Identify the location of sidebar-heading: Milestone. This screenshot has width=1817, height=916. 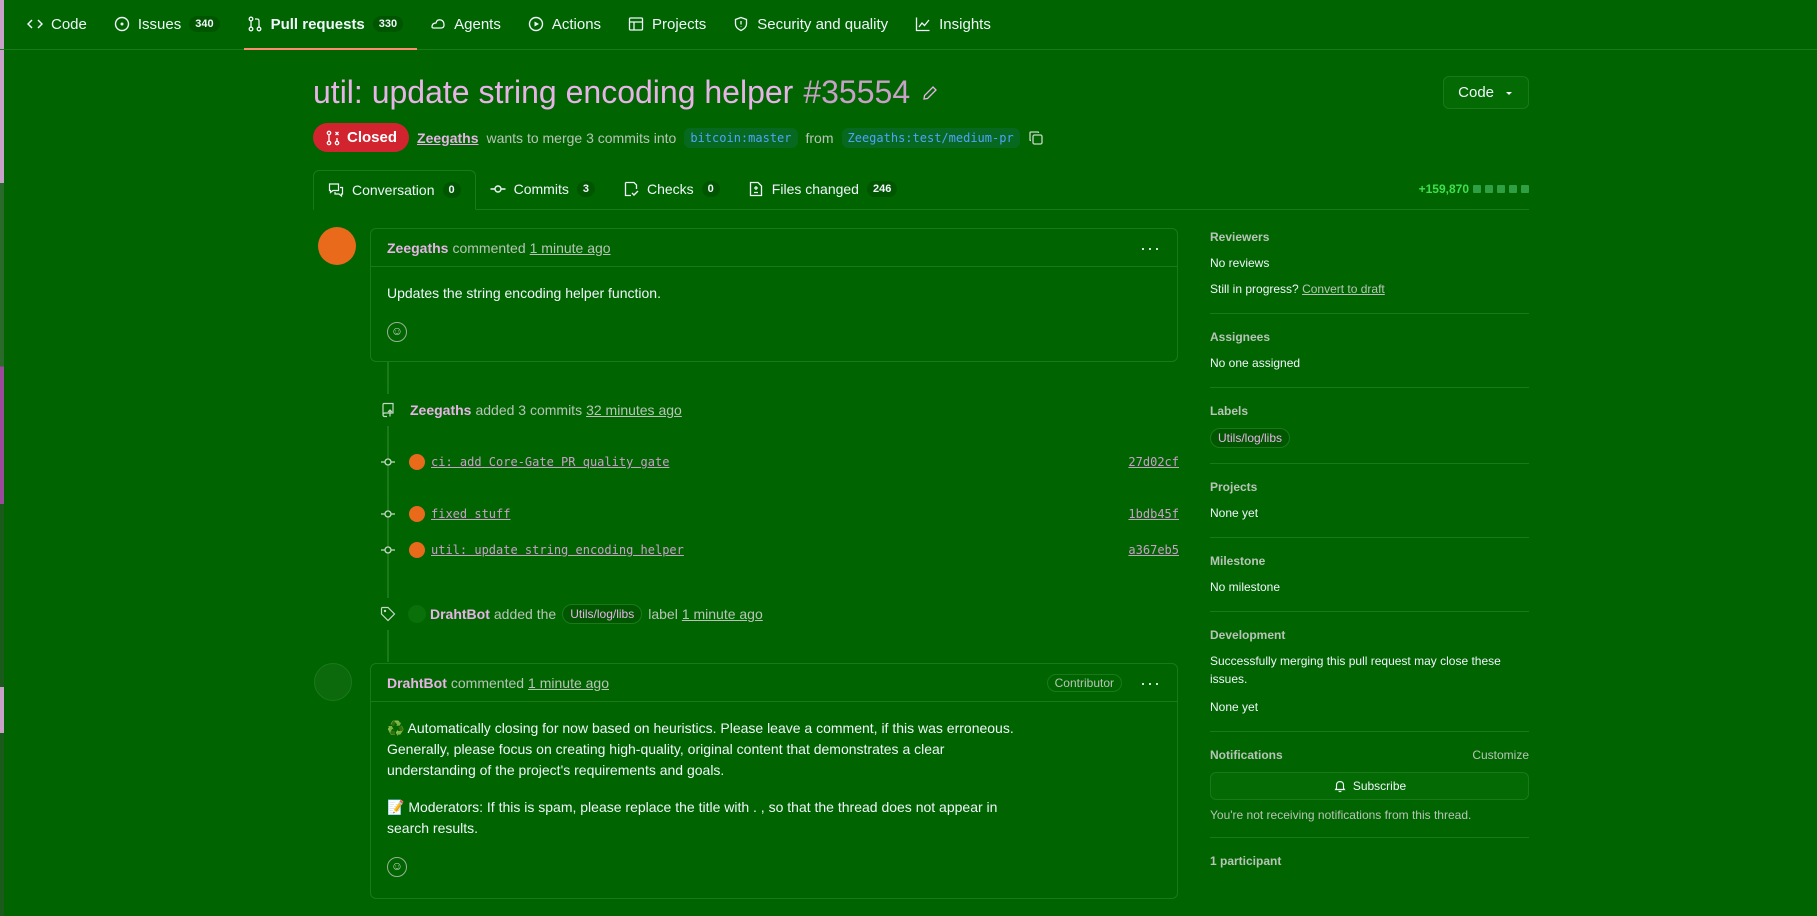
(1369, 561).